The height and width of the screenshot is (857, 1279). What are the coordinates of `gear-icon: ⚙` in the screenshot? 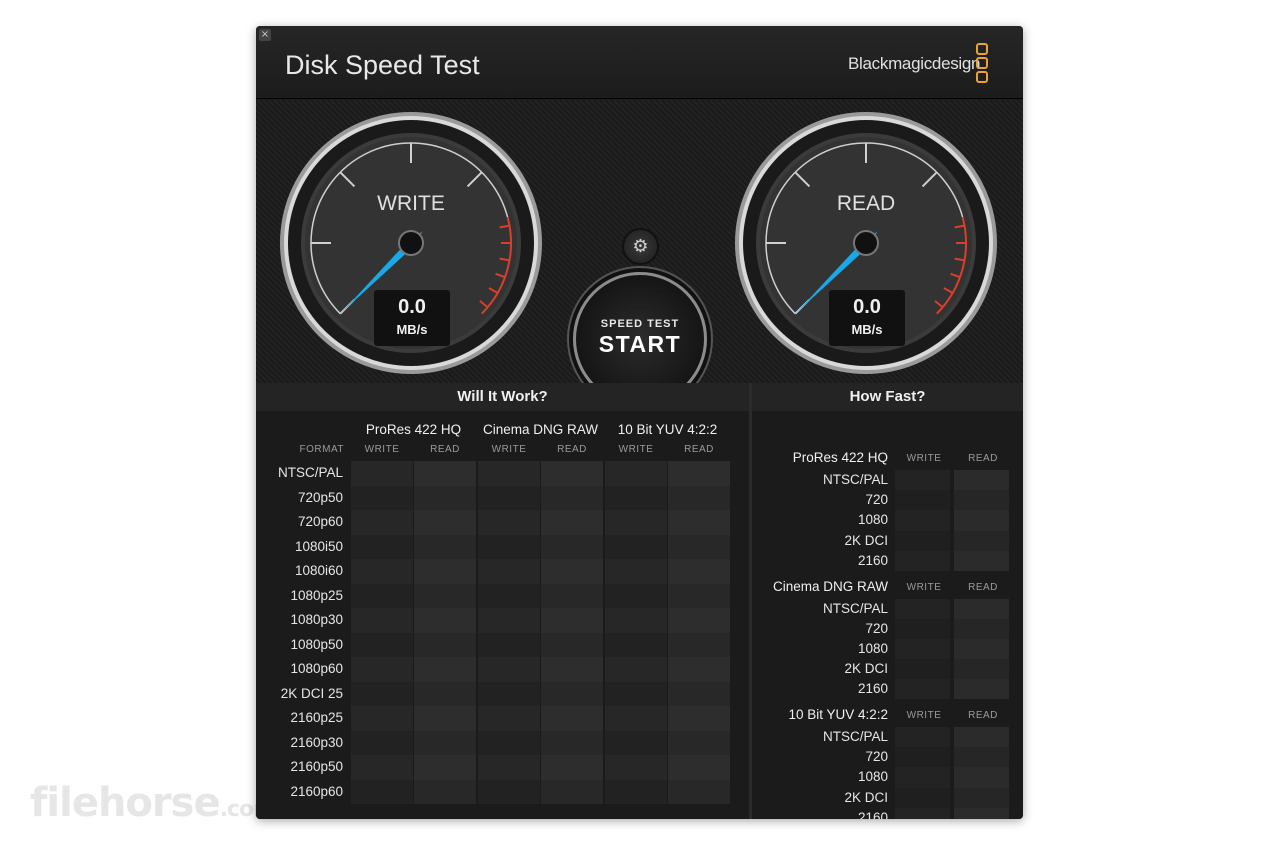 It's located at (640, 246).